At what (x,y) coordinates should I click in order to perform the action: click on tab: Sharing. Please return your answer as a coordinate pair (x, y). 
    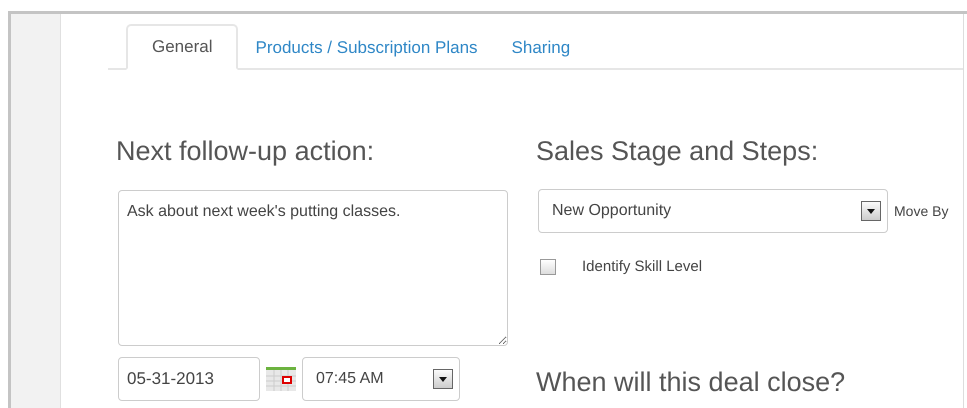
    Looking at the image, I should click on (541, 48).